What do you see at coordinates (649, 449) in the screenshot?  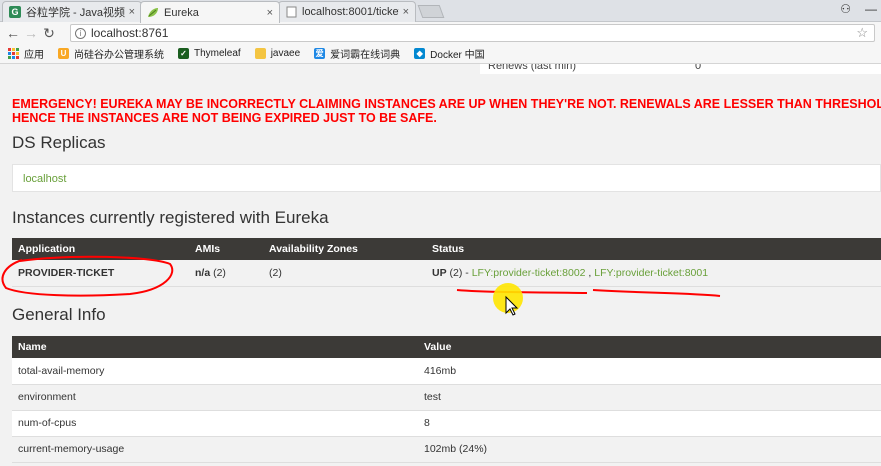 I see `info-value: 102mb (24%)` at bounding box center [649, 449].